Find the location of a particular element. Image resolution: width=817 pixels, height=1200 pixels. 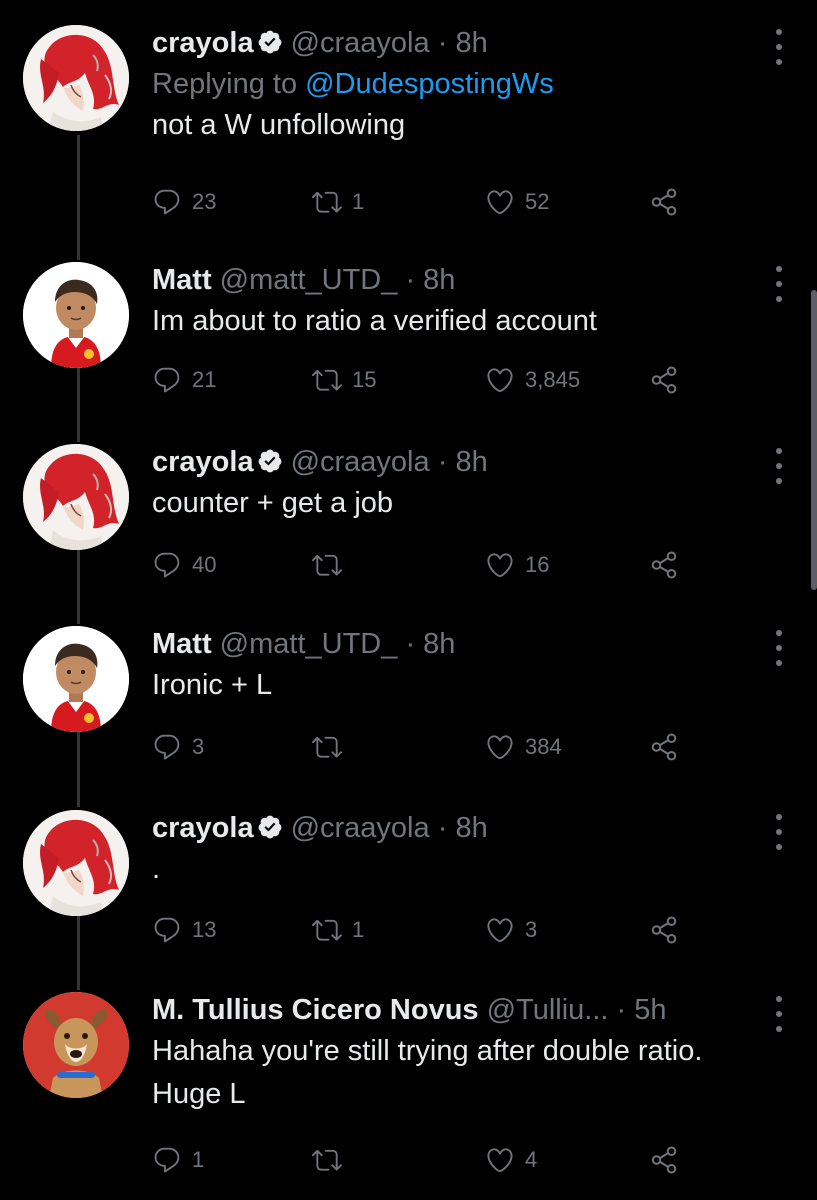

reply-button: 23 is located at coordinates (184, 202).